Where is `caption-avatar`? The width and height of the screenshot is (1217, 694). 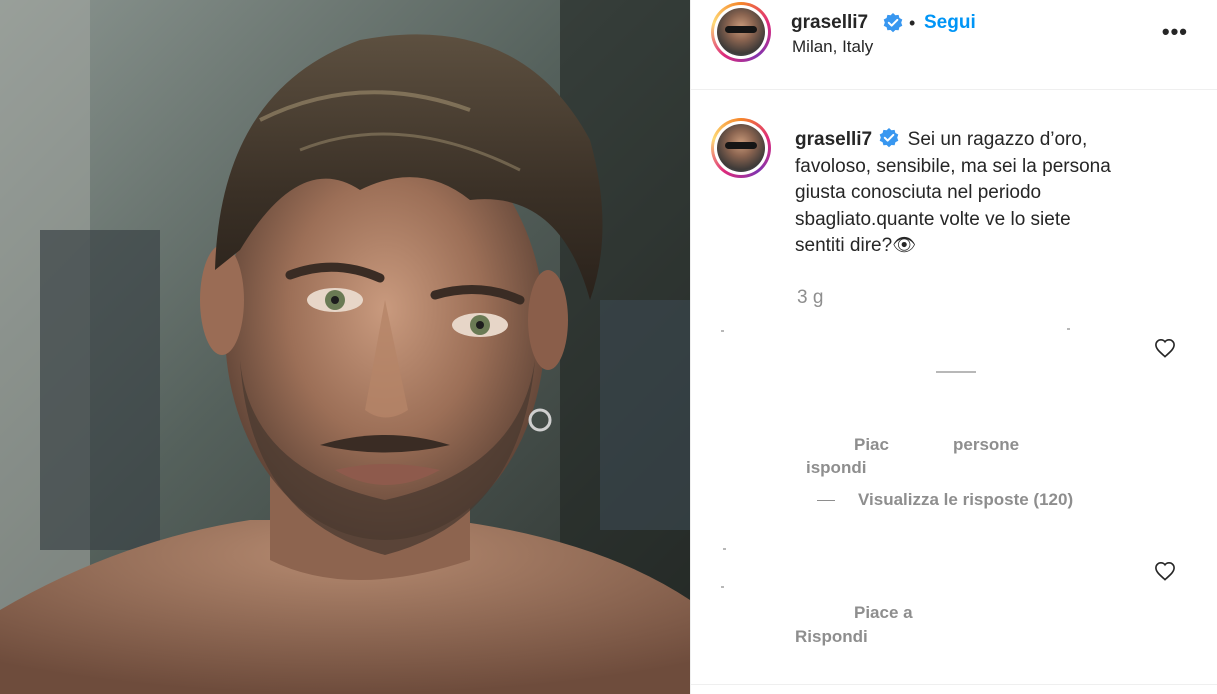
caption-avatar is located at coordinates (741, 148).